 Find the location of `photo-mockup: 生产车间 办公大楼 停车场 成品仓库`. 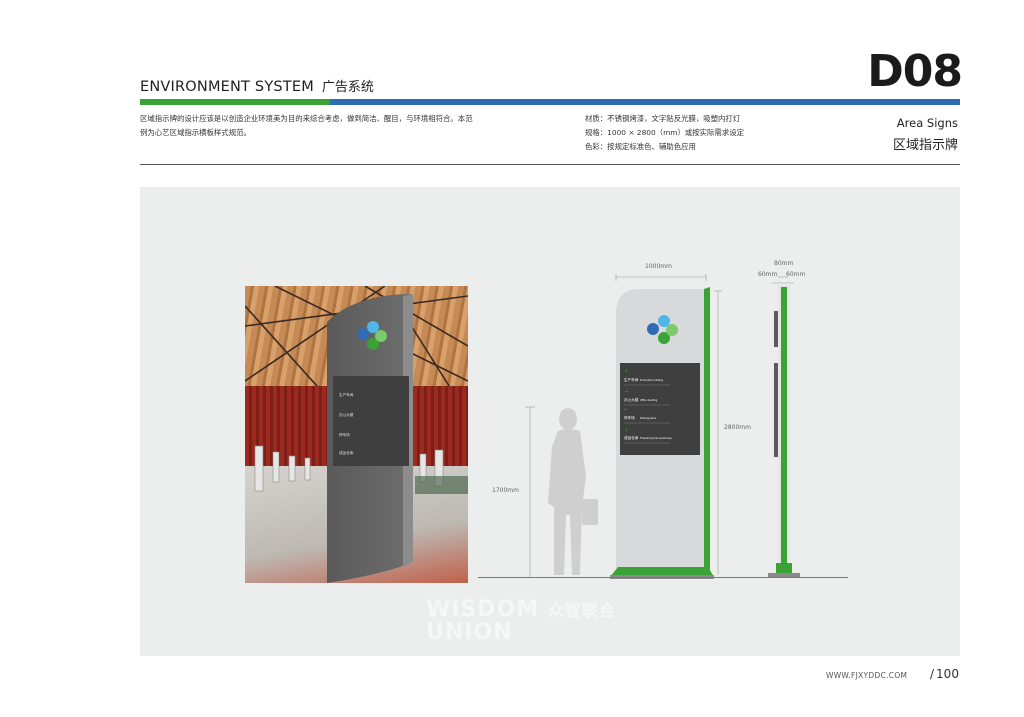

photo-mockup: 生产车间 办公大楼 停车场 成品仓库 is located at coordinates (356, 434).